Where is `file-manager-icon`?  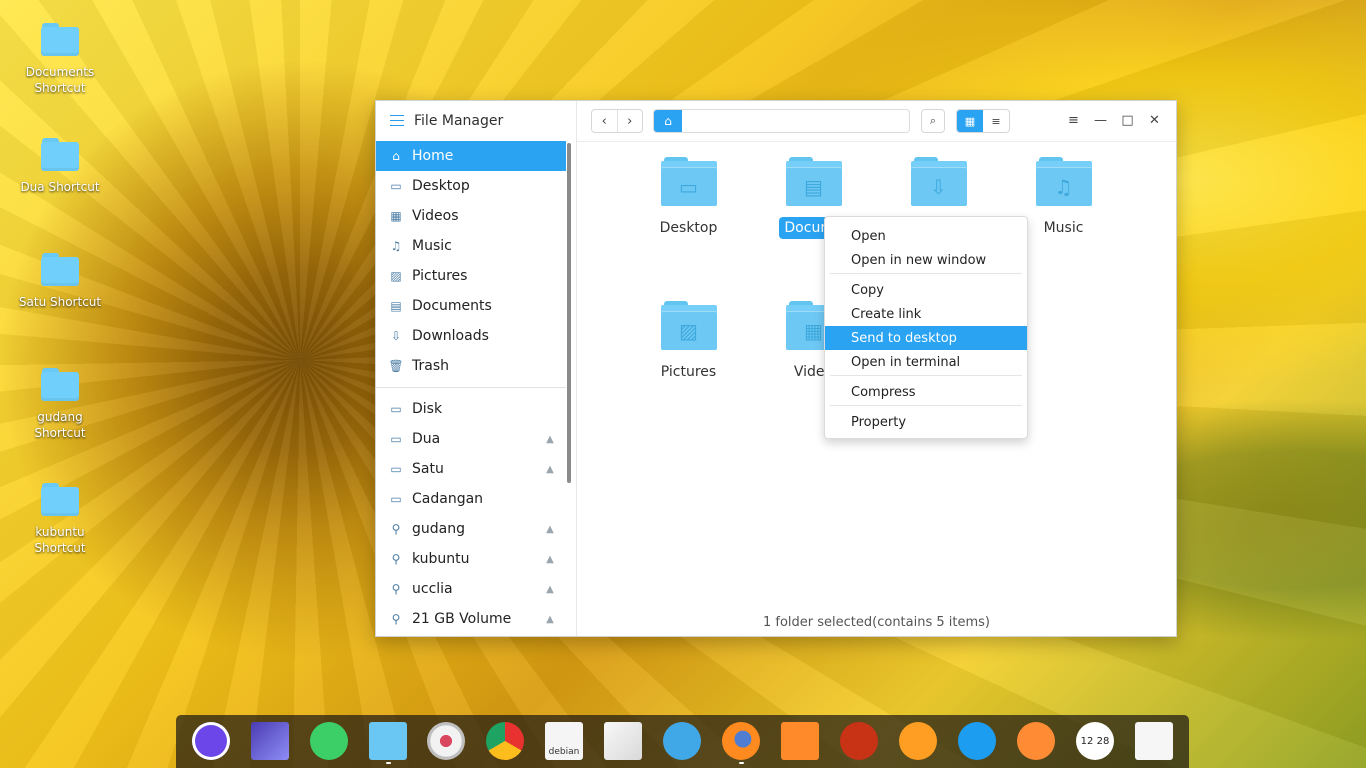 file-manager-icon is located at coordinates (388, 741).